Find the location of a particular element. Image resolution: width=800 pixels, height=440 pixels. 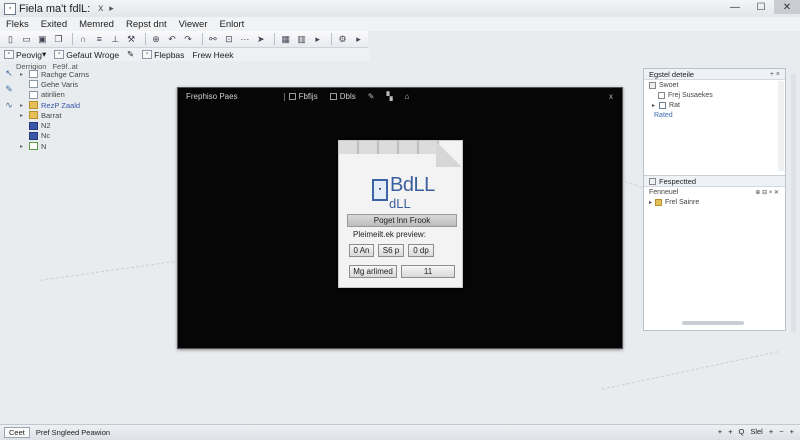

tree-row: Gehe Varis is located at coordinates (95, 84).